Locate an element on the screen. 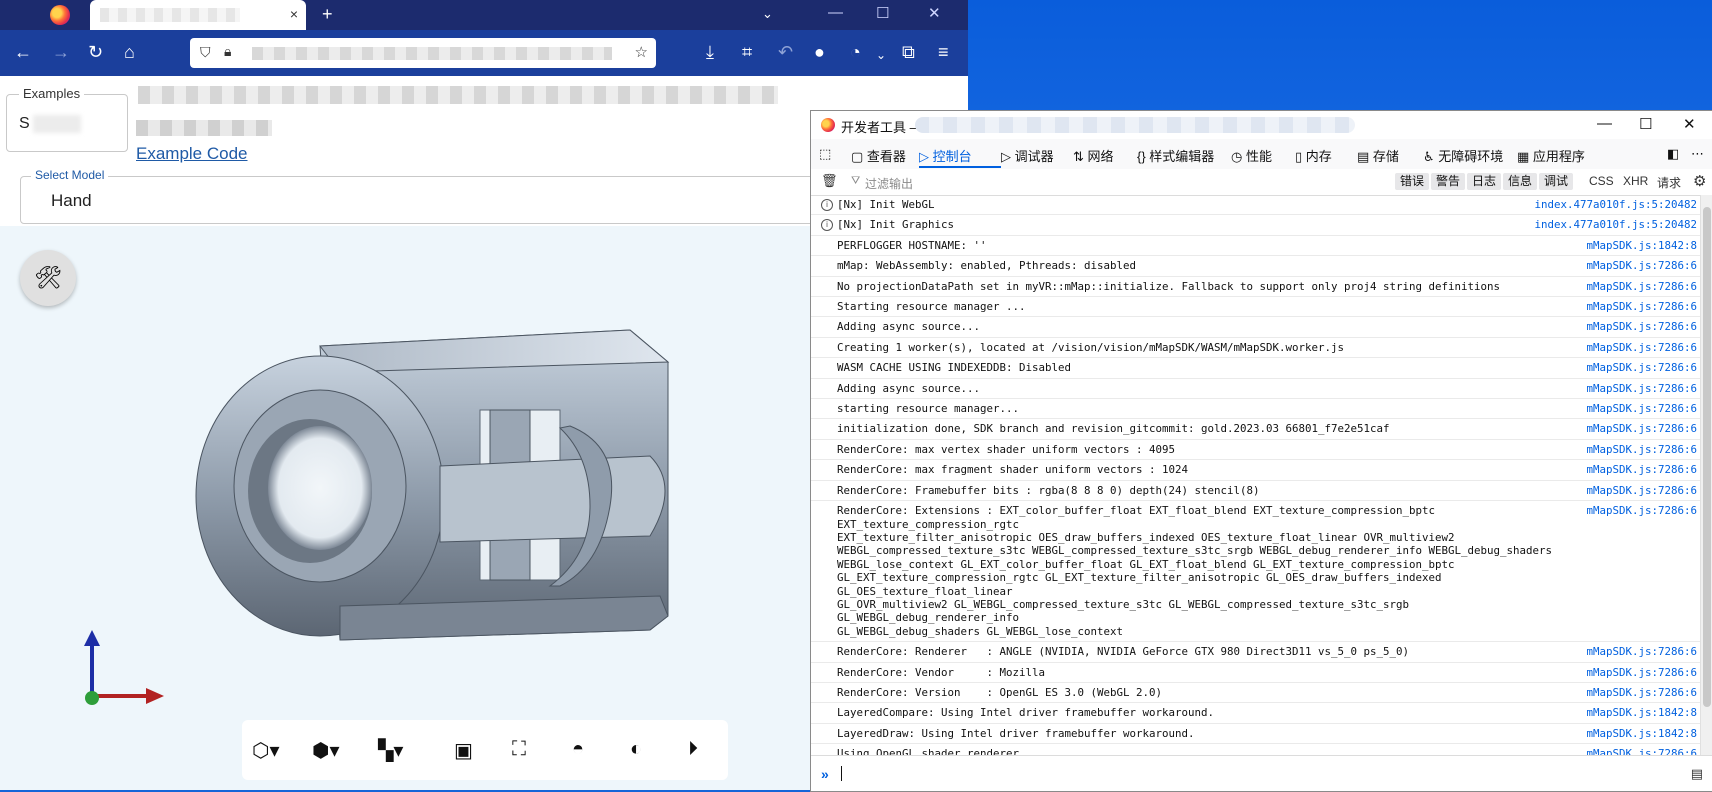 The image size is (1712, 792). more-options-icon: ⋯ is located at coordinates (1697, 154).